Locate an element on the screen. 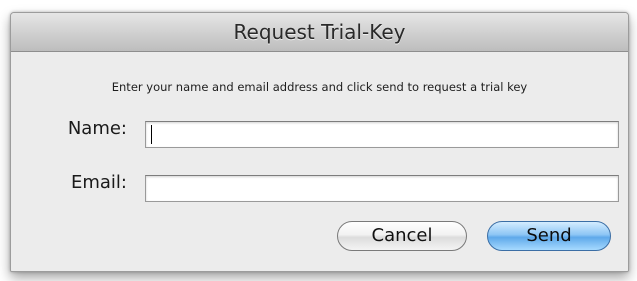 This screenshot has width=637, height=281. text-cursor is located at coordinates (151, 134).